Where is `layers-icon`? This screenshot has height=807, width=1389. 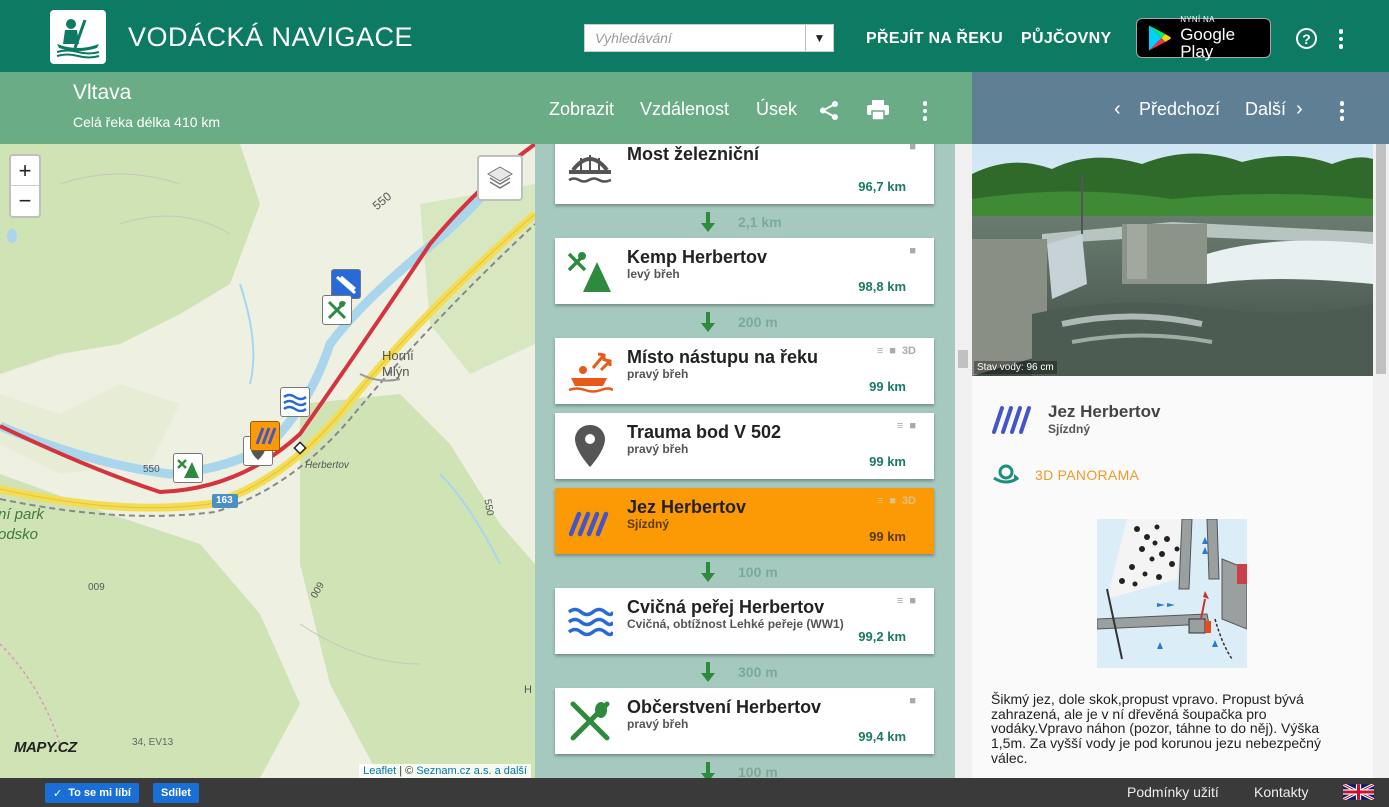 layers-icon is located at coordinates (500, 177).